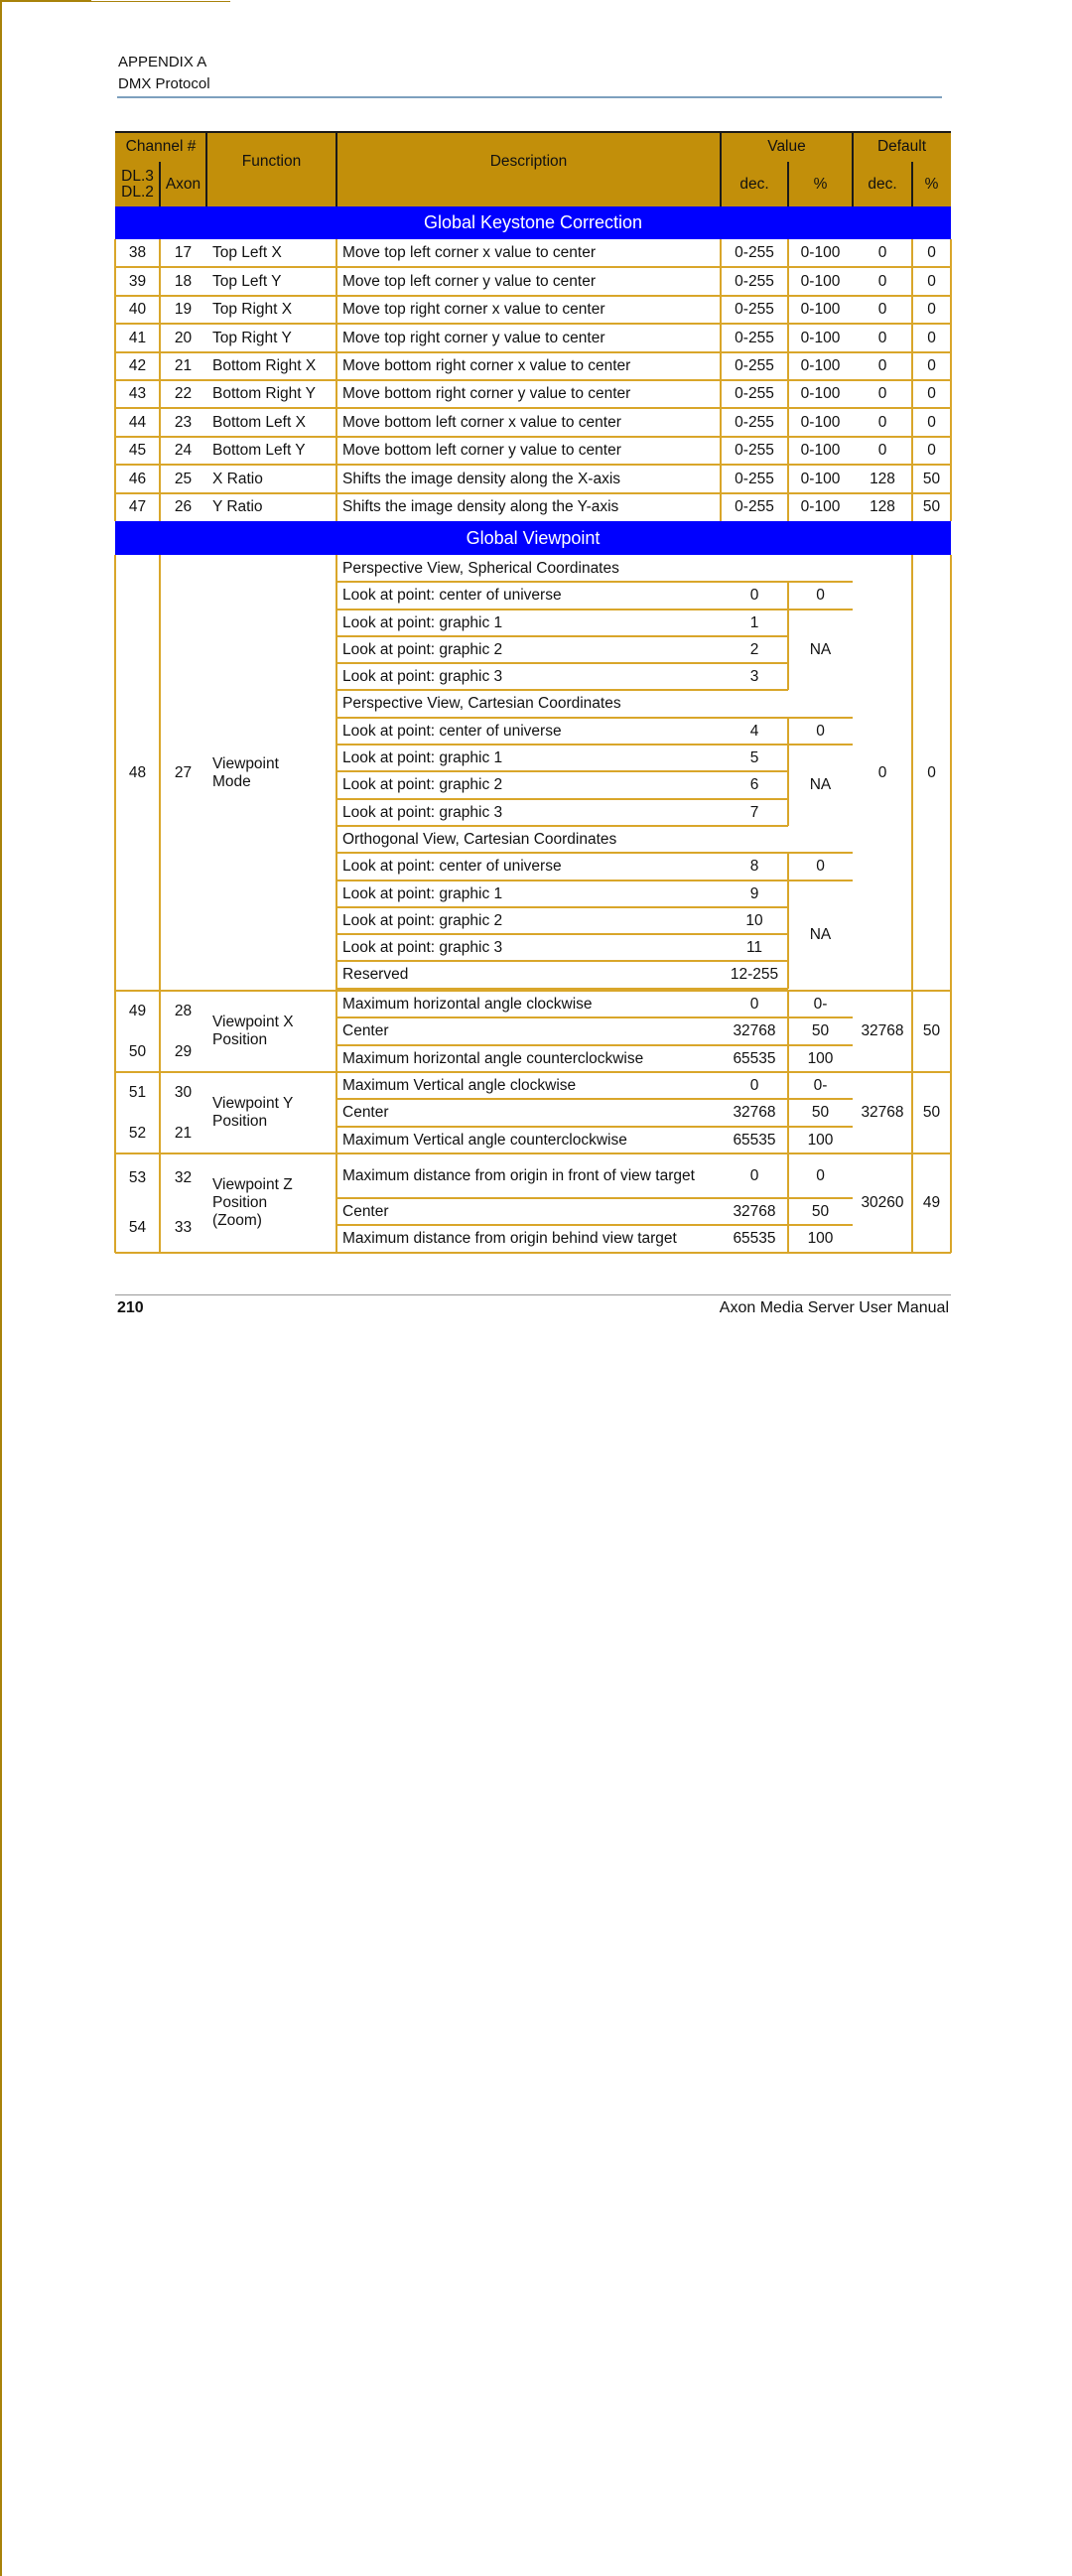 This screenshot has width=1072, height=2576. What do you see at coordinates (183, 281) in the screenshot?
I see `cell-axon: 18` at bounding box center [183, 281].